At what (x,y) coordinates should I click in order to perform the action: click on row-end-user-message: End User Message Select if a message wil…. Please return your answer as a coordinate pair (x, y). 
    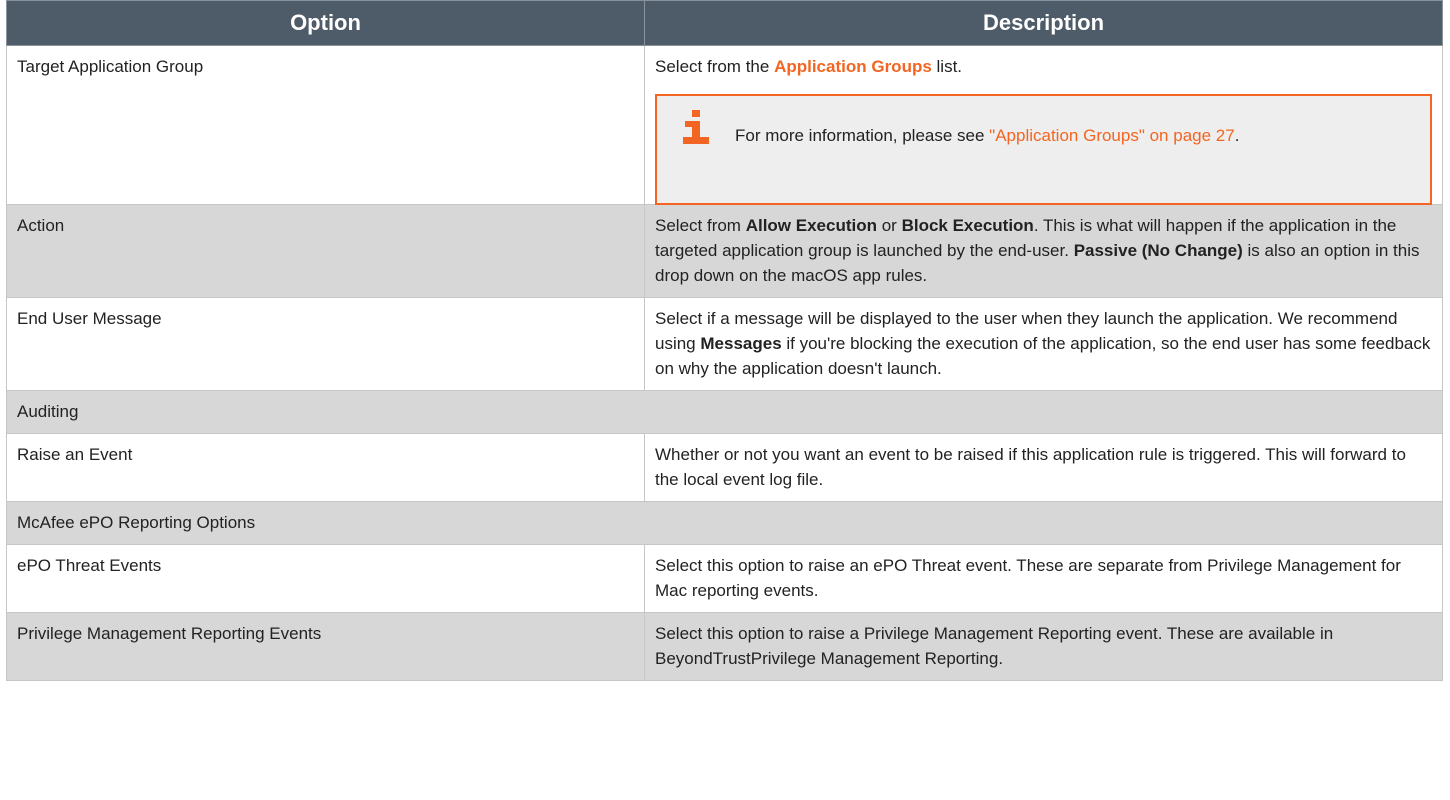
    Looking at the image, I should click on (724, 344).